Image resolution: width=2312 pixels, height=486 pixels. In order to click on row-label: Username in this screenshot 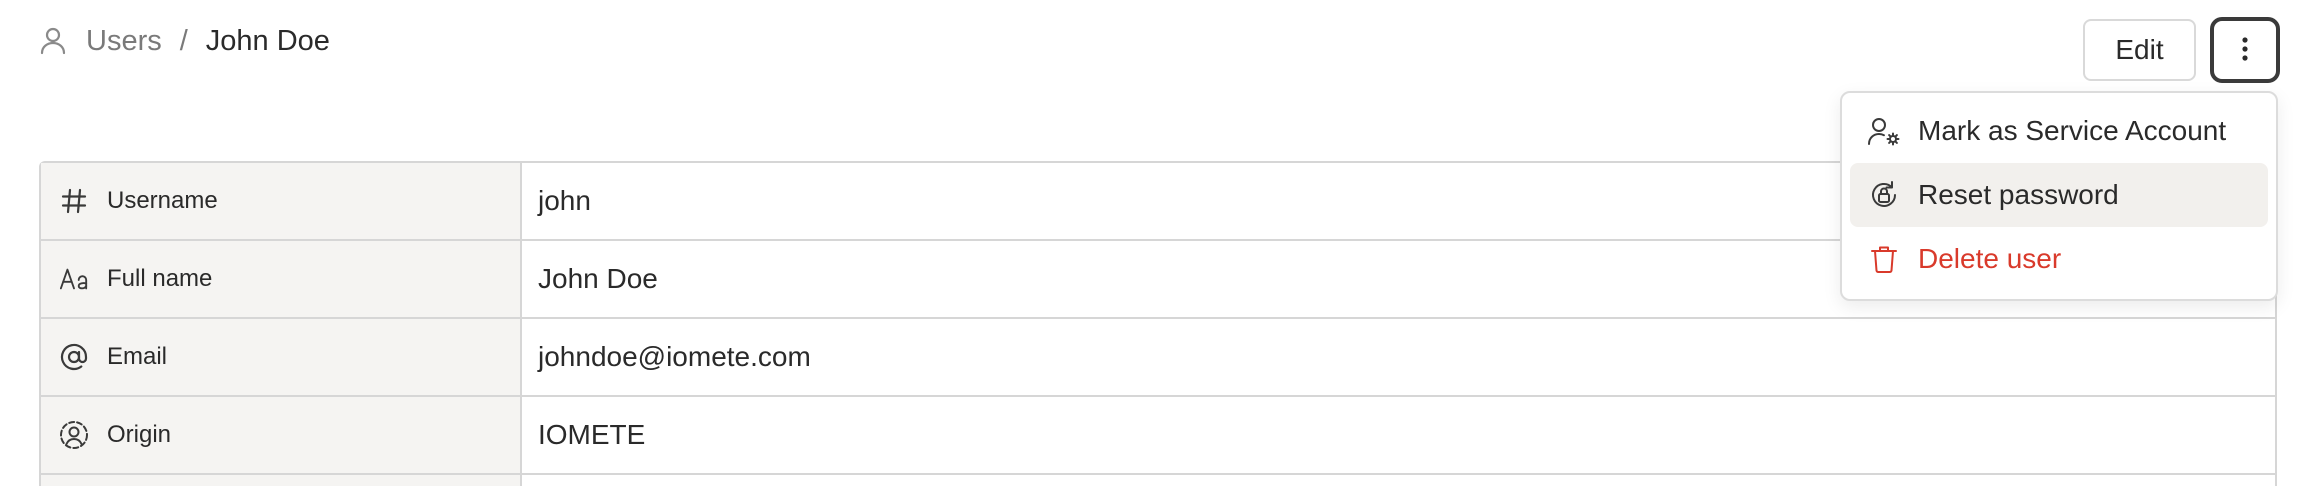, I will do `click(162, 200)`.